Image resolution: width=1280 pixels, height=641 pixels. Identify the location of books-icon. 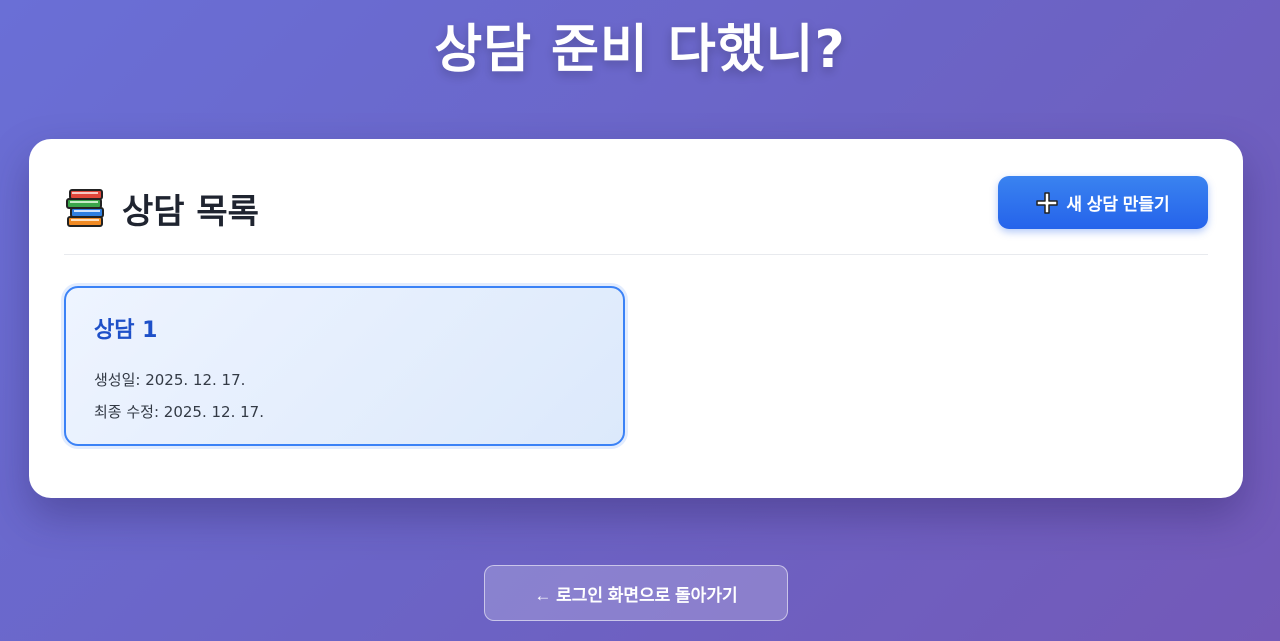
(86, 208).